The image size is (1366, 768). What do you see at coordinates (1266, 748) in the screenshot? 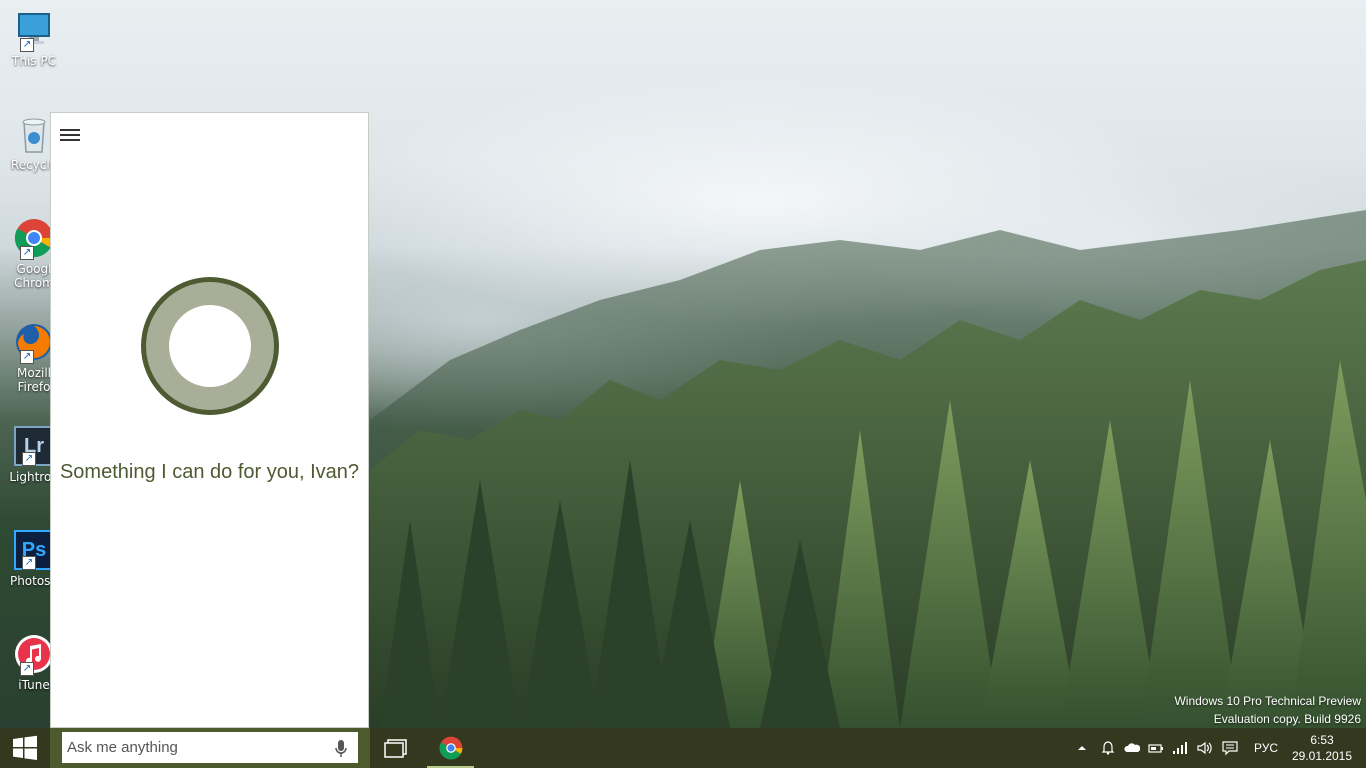
I see `input-language-indicator: РУС` at bounding box center [1266, 748].